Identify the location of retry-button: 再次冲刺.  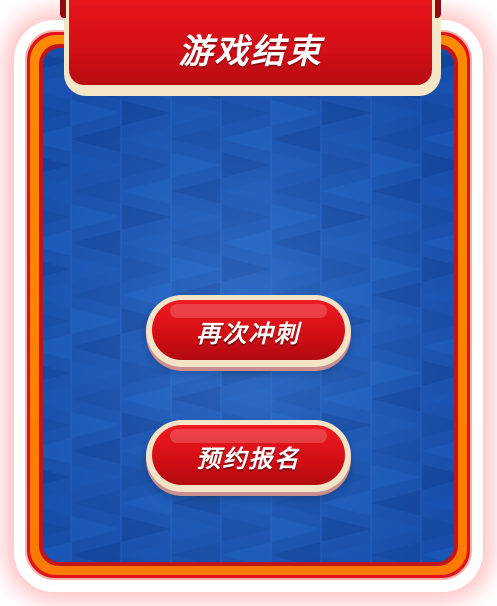
(248, 331).